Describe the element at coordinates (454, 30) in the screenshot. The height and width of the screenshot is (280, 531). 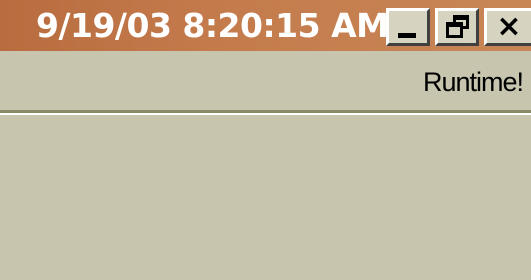
I see `restore-icon` at that location.